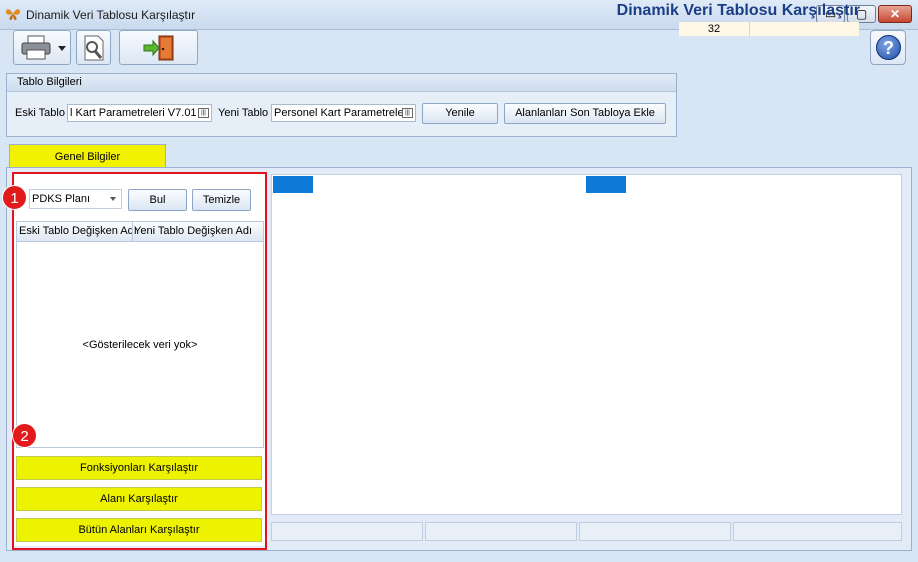 Image resolution: width=918 pixels, height=562 pixels. Describe the element at coordinates (87, 156) in the screenshot. I see `tab-genel-bilgiler: Genel Bilgiler` at that location.